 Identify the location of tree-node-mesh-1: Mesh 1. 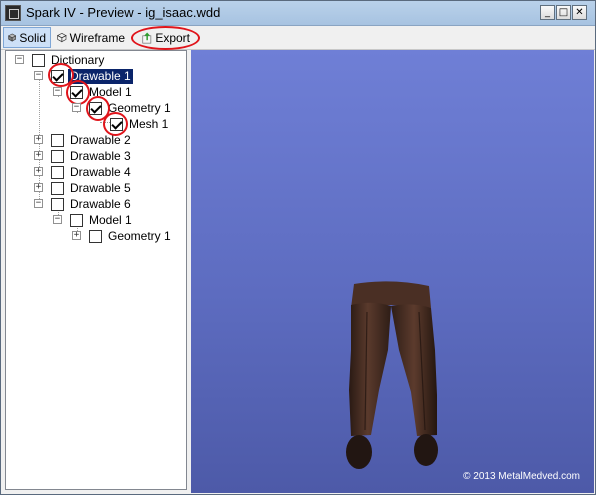
(140, 124).